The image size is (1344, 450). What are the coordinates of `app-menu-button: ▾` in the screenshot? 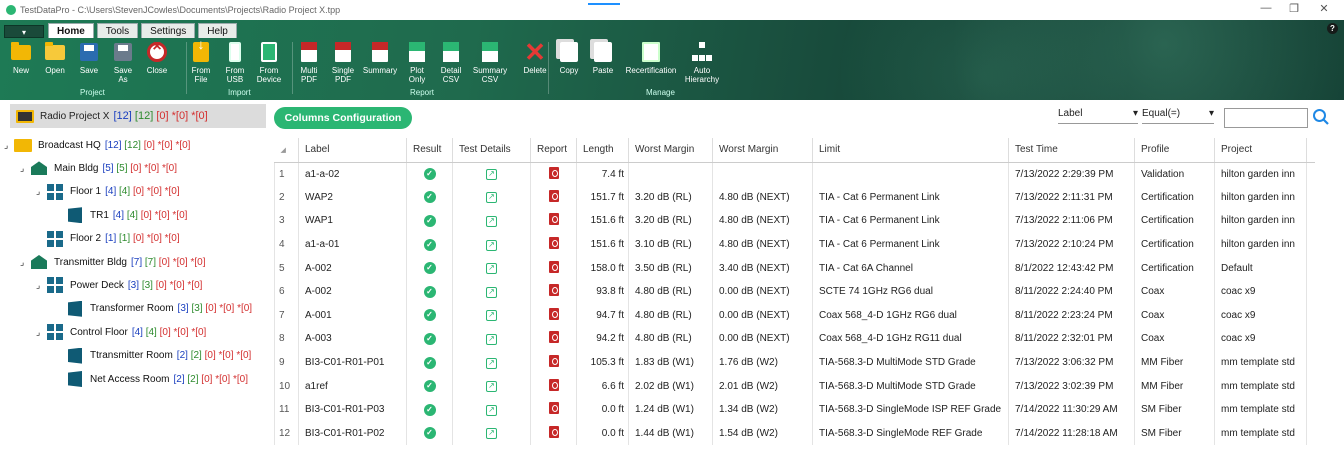 It's located at (24, 31).